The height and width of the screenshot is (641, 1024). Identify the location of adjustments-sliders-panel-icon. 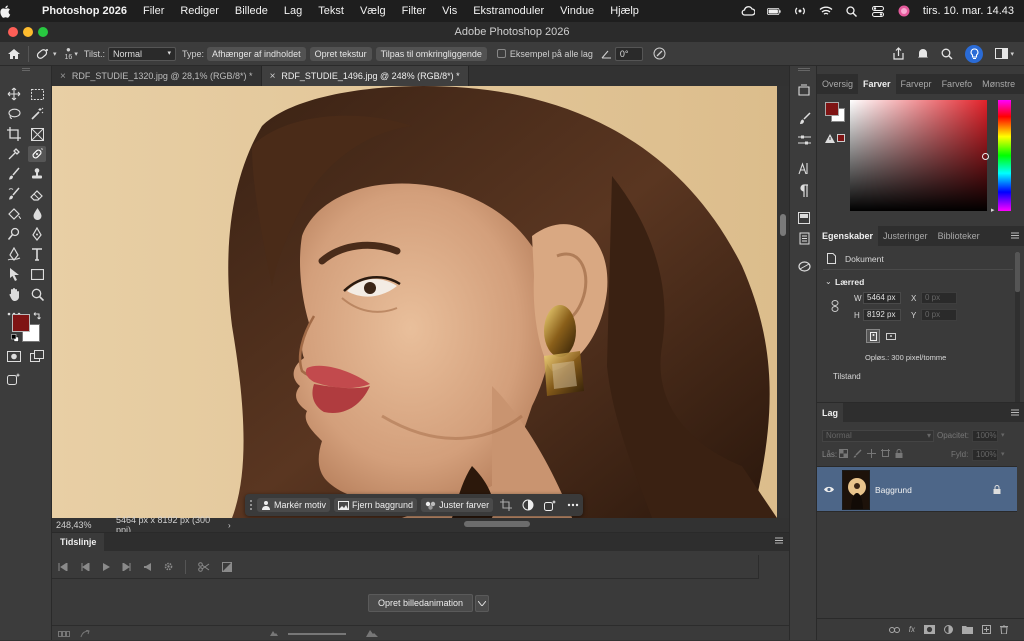
(804, 140).